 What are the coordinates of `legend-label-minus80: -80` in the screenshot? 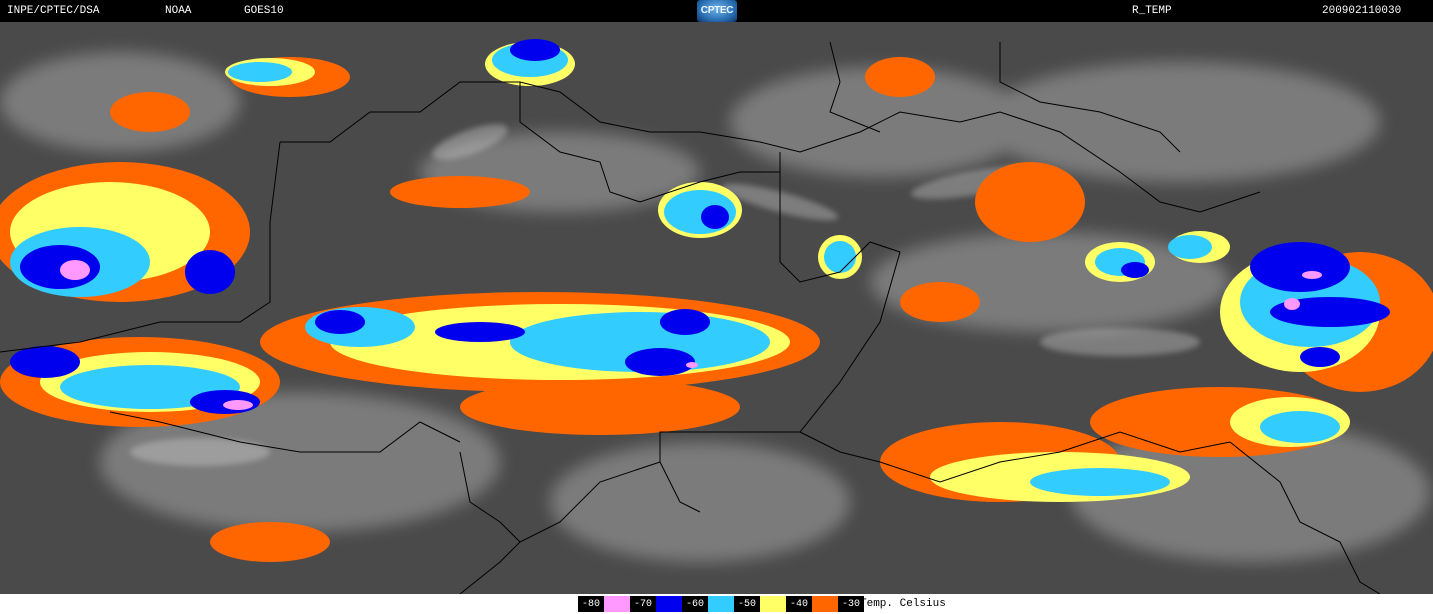 It's located at (591, 604).